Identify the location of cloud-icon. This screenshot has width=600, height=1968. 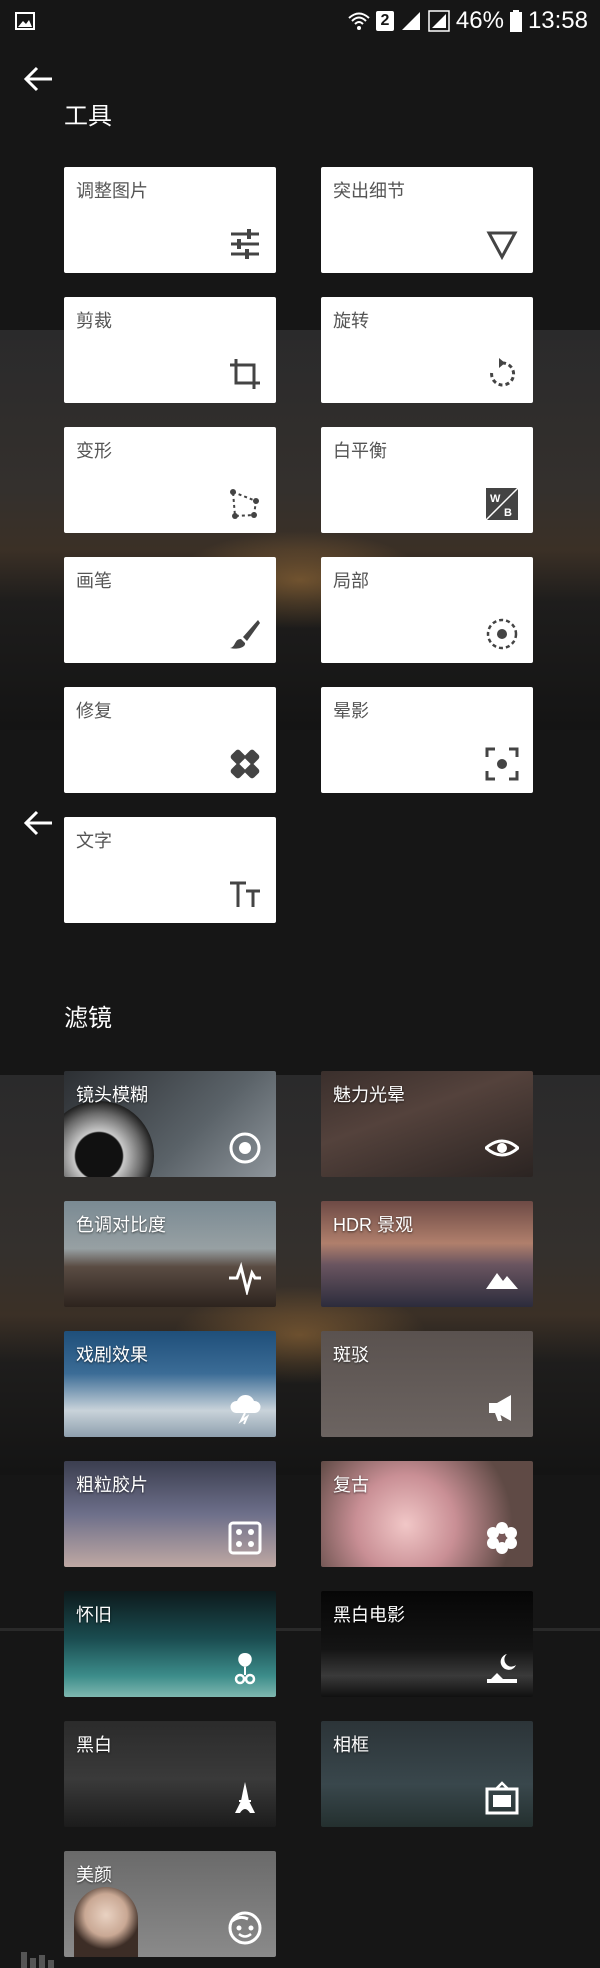
(245, 1409).